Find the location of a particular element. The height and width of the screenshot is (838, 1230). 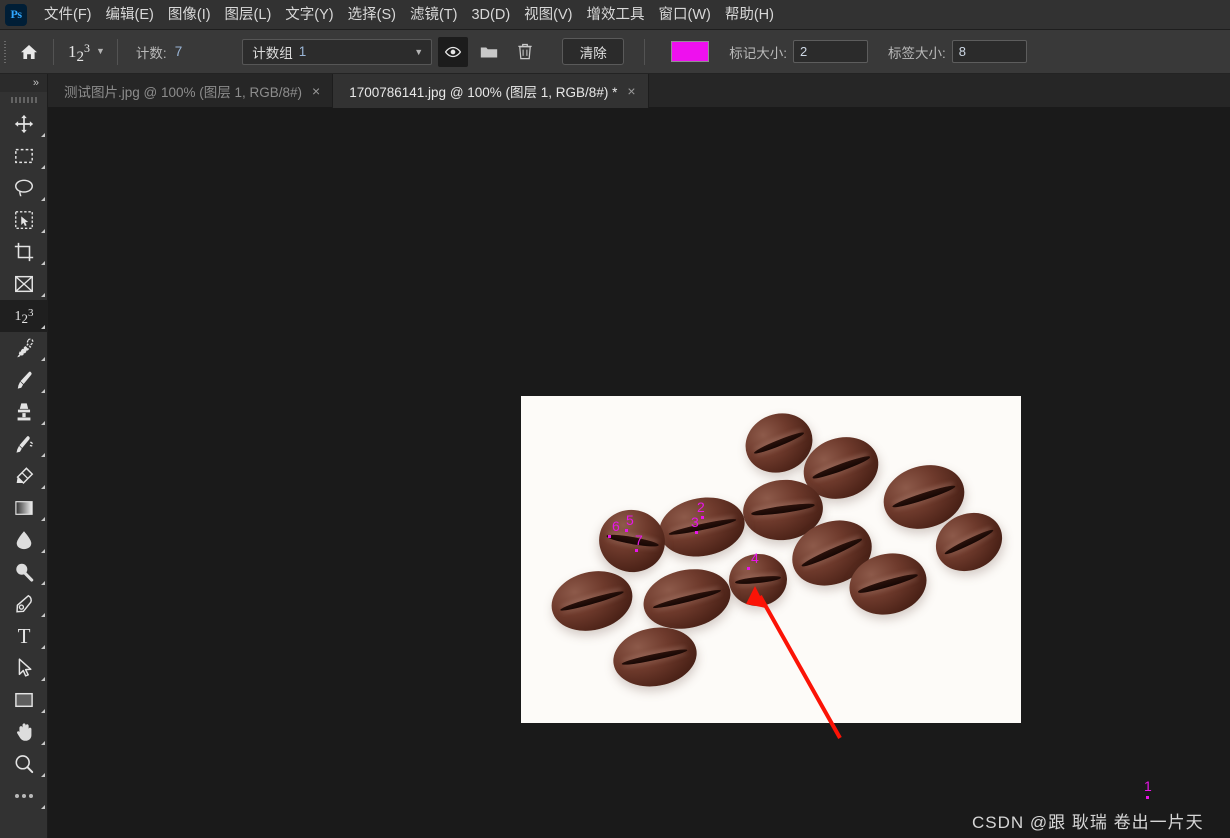

marquee-tool is located at coordinates (24, 156).